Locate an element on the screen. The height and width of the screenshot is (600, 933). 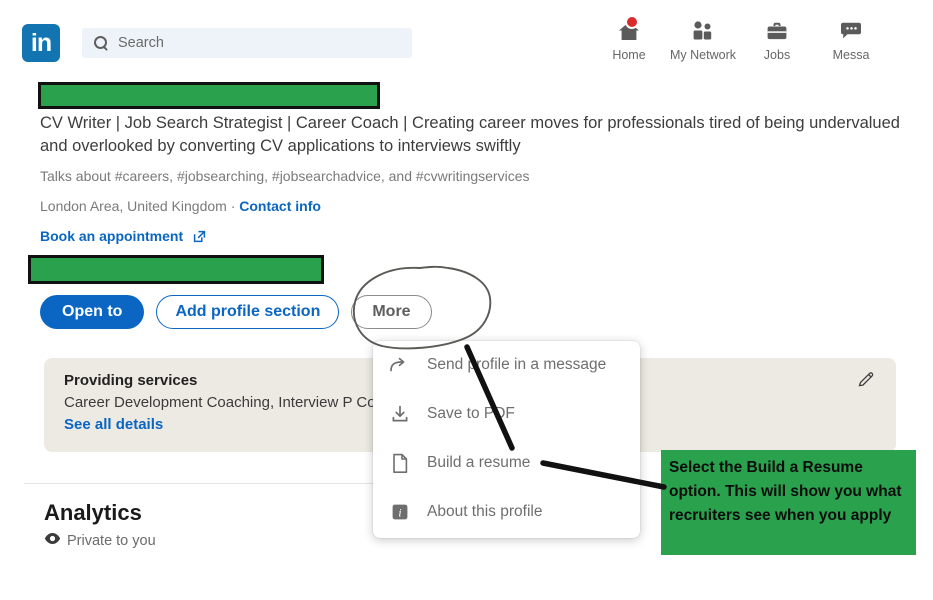
download-icon is located at coordinates (400, 414).